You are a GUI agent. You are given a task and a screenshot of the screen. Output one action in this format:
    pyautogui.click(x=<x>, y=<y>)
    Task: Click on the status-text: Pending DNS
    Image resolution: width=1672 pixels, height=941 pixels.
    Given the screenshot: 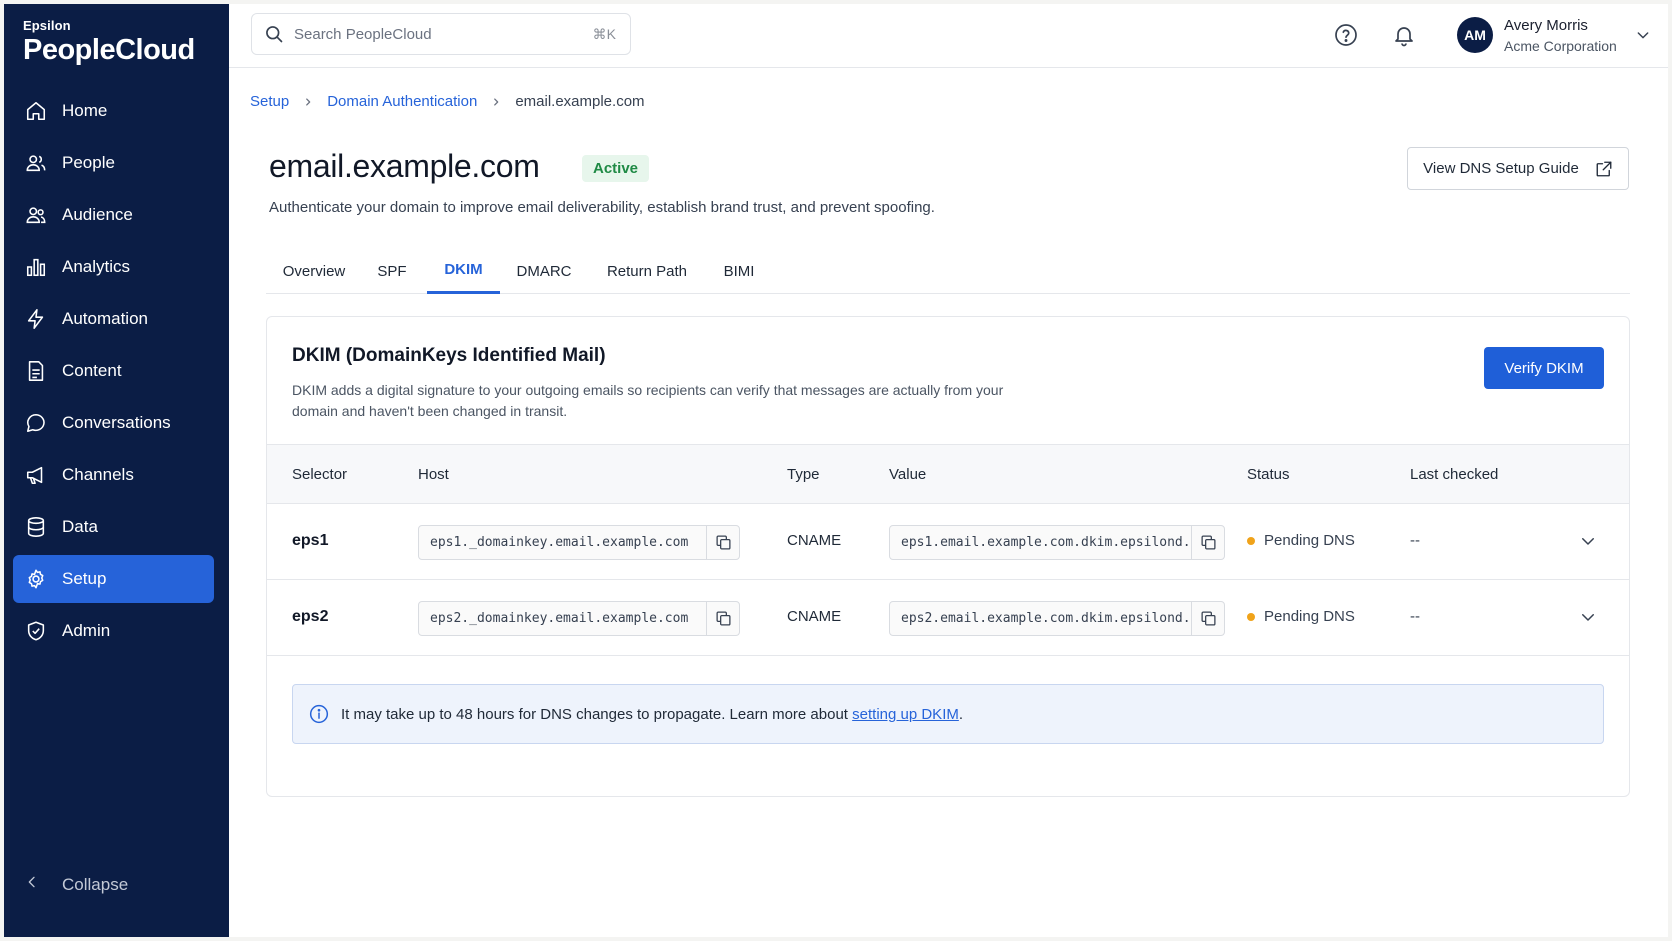 What is the action you would take?
    pyautogui.click(x=1309, y=540)
    